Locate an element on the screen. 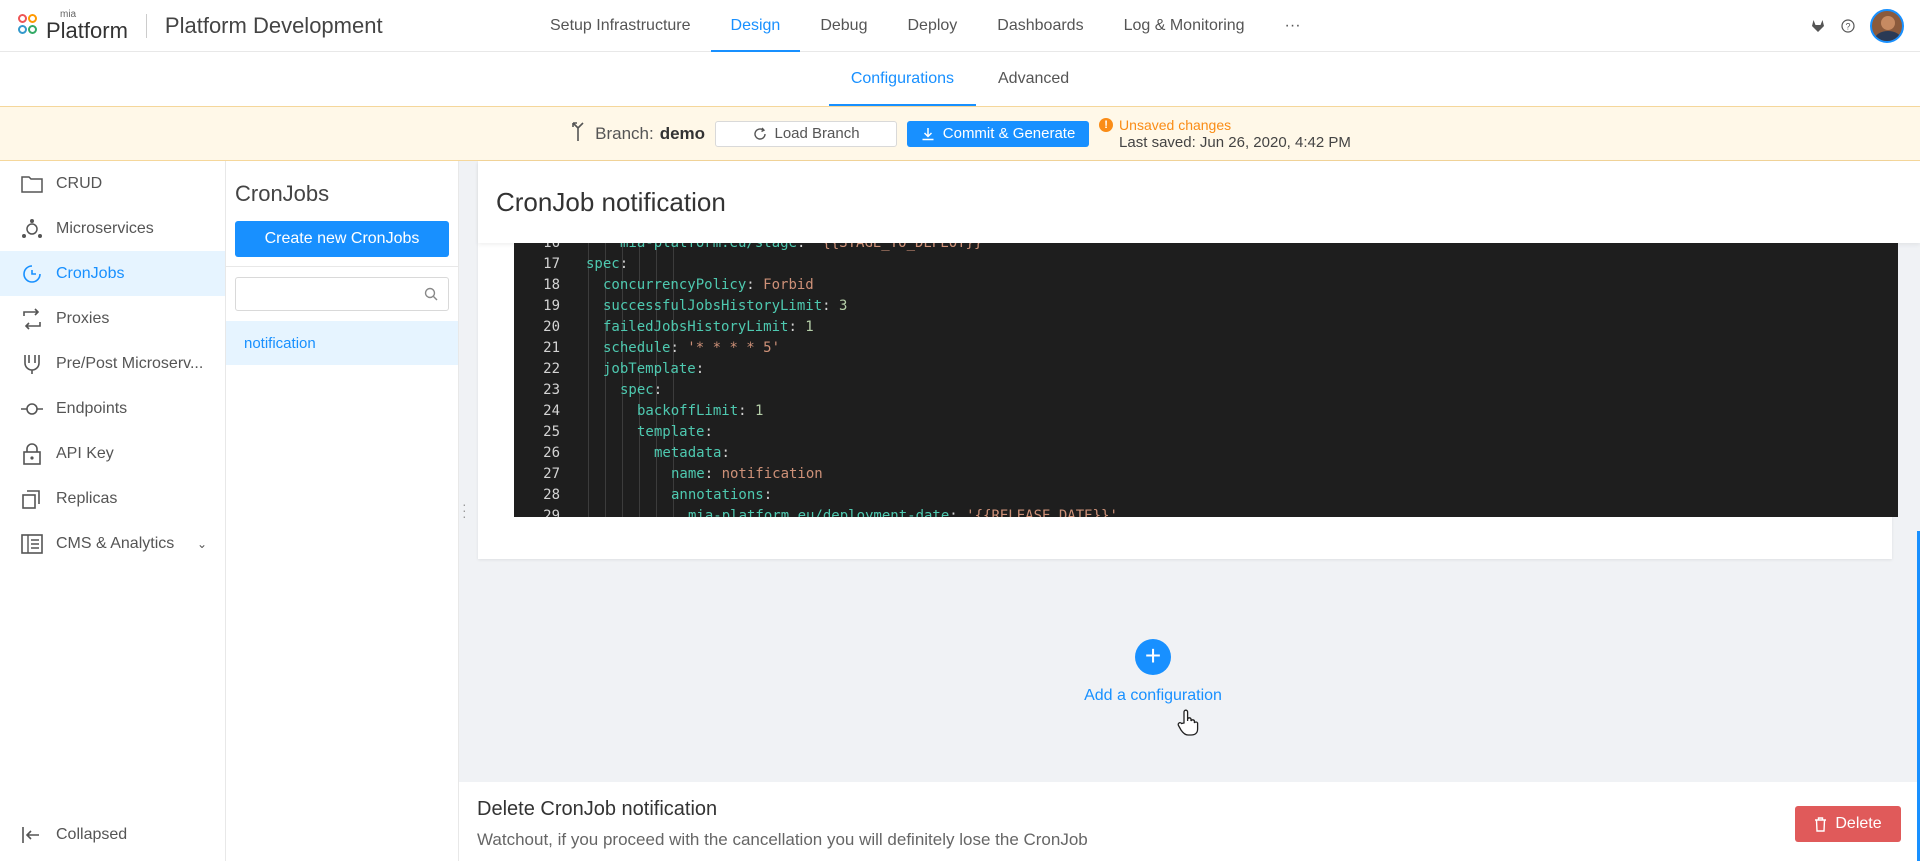  replicas-icon is located at coordinates (32, 499).